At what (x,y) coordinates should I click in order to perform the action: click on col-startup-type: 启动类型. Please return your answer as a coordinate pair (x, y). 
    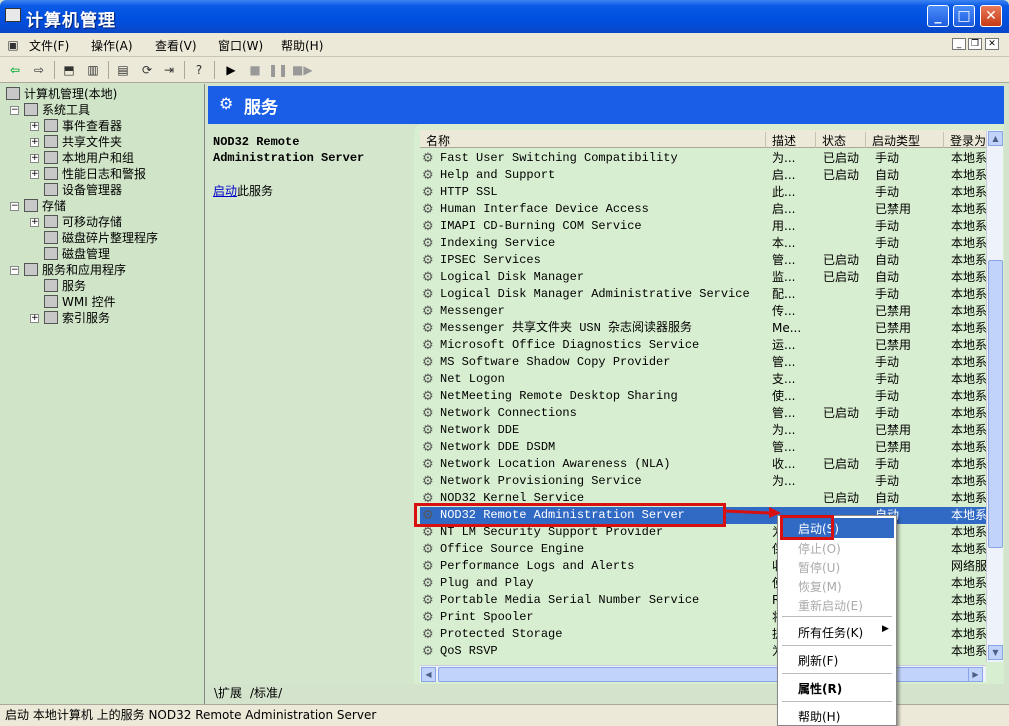
    Looking at the image, I should click on (905, 140).